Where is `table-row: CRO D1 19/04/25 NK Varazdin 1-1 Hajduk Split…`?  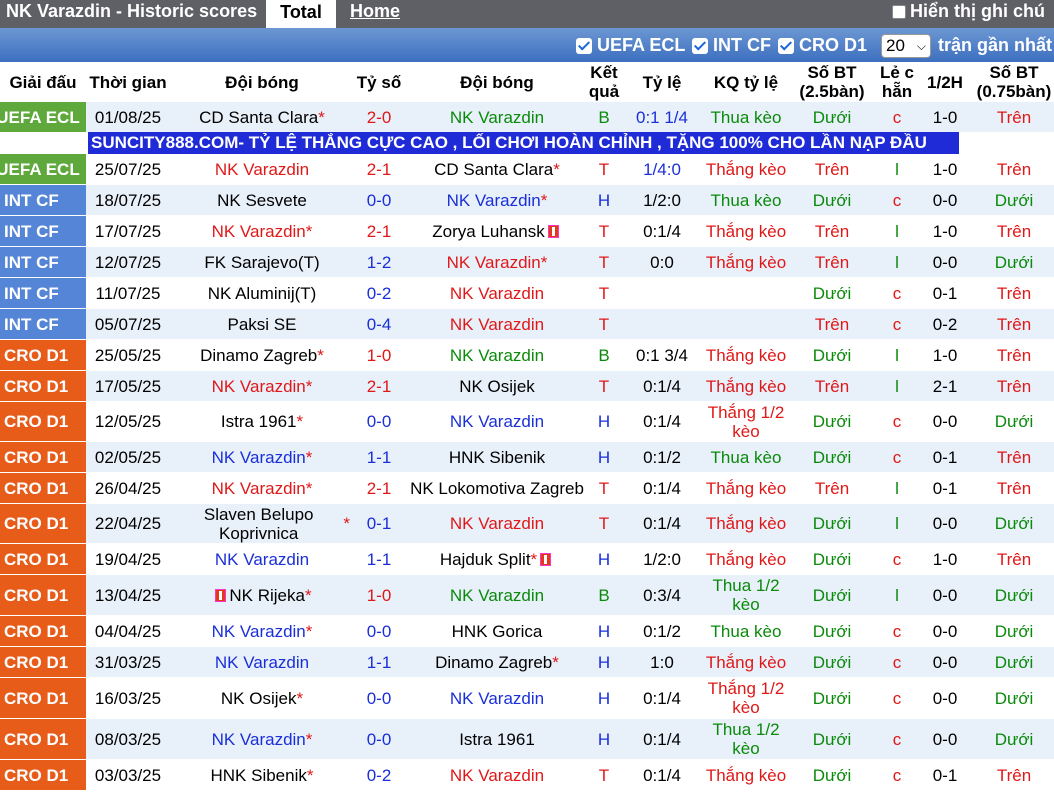 table-row: CRO D1 19/04/25 NK Varazdin 1-1 Hajduk Split… is located at coordinates (527, 559).